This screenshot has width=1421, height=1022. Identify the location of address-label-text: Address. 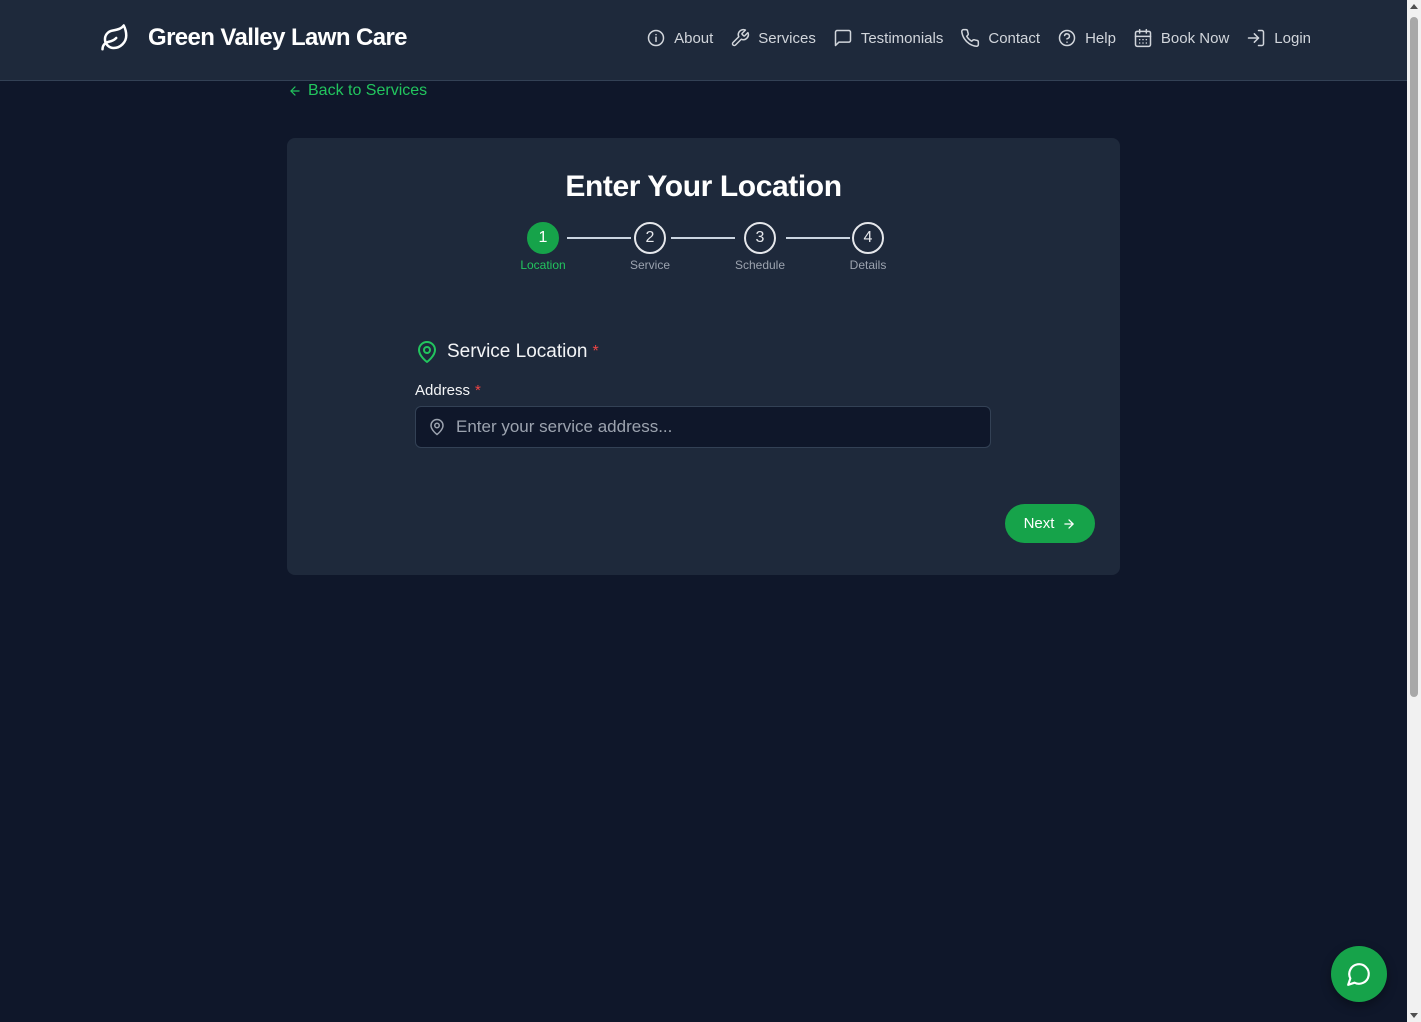
(443, 390).